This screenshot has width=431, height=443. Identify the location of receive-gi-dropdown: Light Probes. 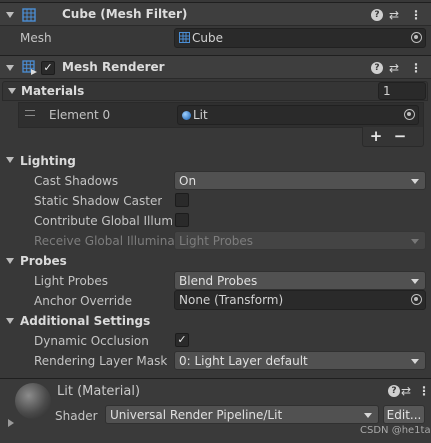
(300, 240).